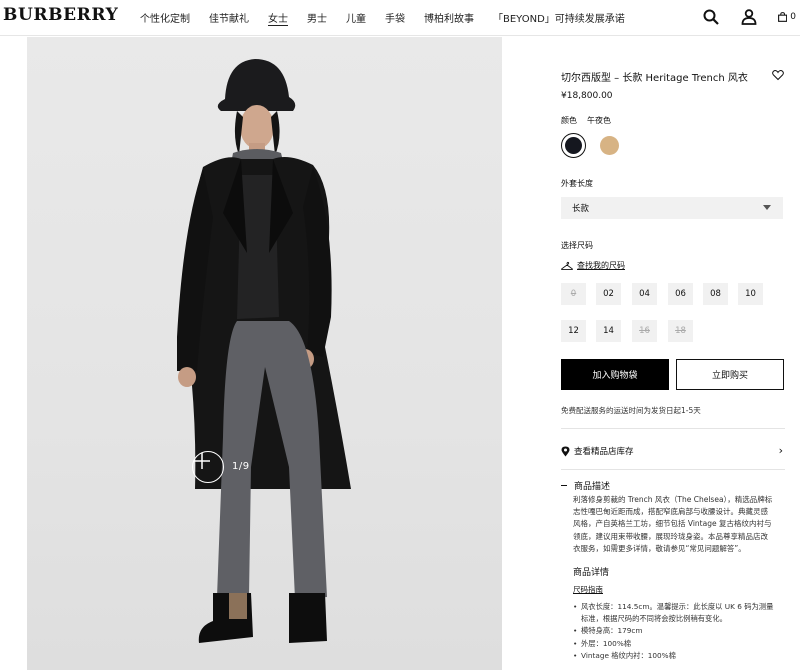 The height and width of the screenshot is (670, 800). What do you see at coordinates (395, 17) in the screenshot?
I see `nav-item-bags: 手袋` at bounding box center [395, 17].